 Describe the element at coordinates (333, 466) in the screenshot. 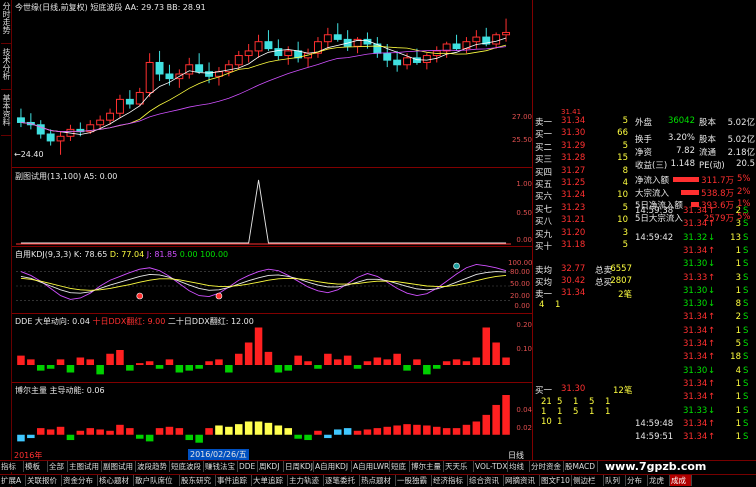

I see `tab-tabs_row1-11: A自用KDJ` at that location.